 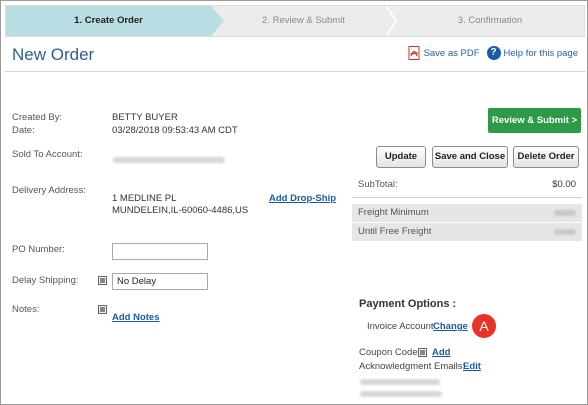 What do you see at coordinates (303, 20) in the screenshot?
I see `step-review-submit: 2. Review & Submit` at bounding box center [303, 20].